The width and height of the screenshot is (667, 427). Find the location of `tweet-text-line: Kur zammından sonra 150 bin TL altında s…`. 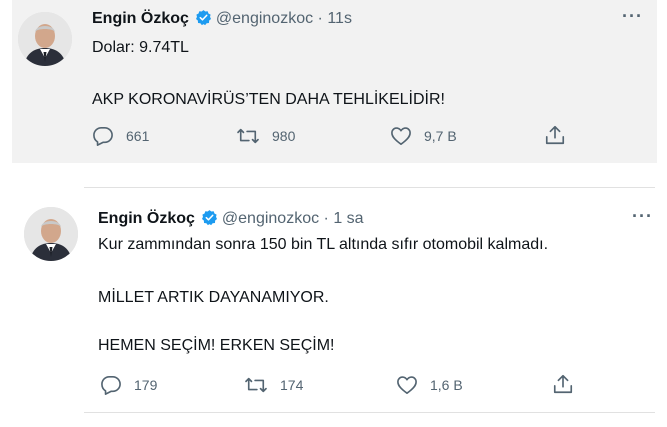

tweet-text-line: Kur zammından sonra 150 bin TL altında s… is located at coordinates (323, 244).